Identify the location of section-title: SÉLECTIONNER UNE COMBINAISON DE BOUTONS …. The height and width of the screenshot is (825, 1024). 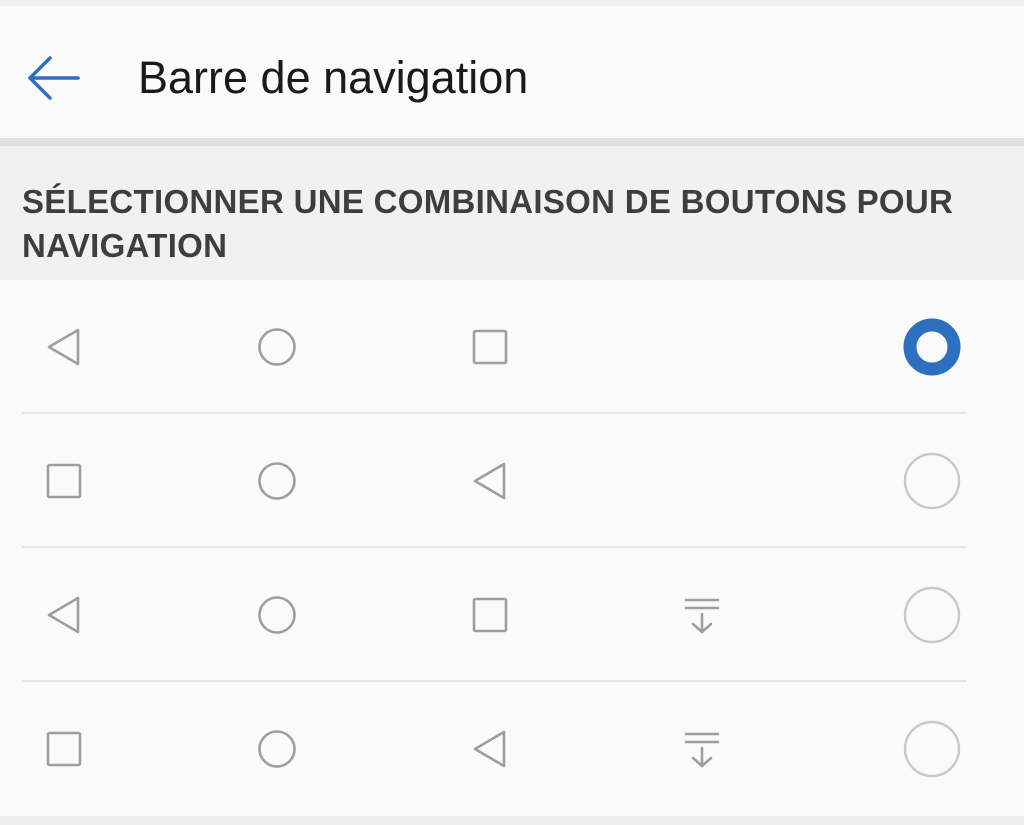
(488, 223).